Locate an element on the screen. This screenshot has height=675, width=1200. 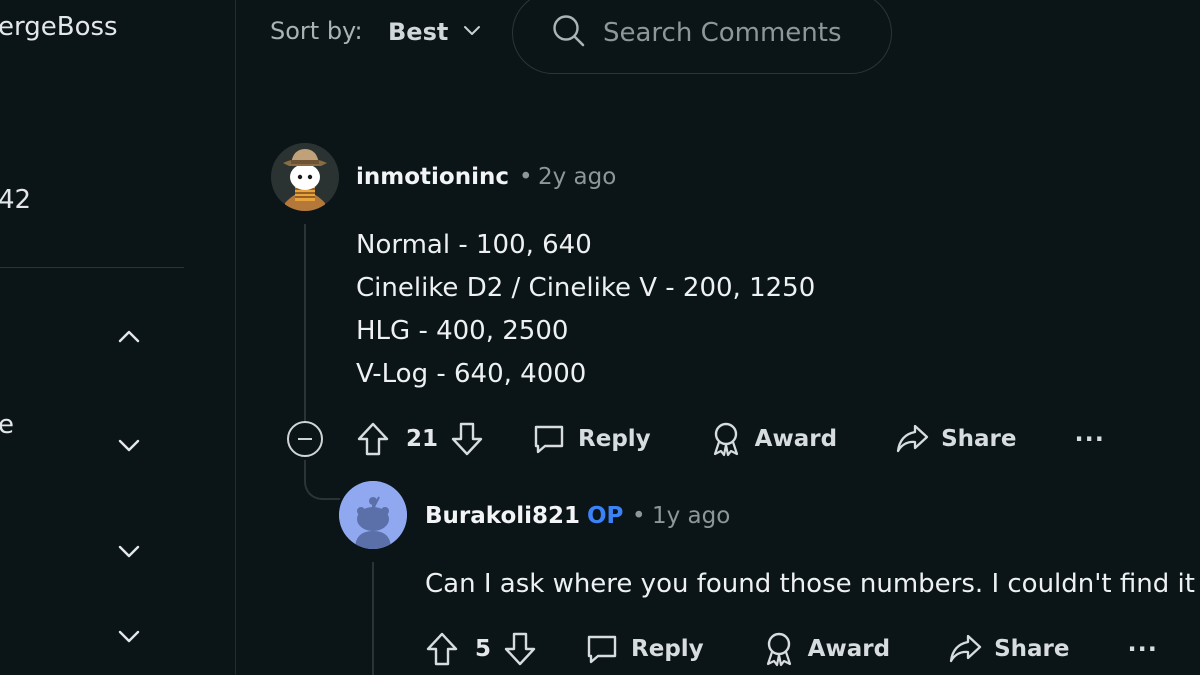
sidebar-community-name: ergeBoss is located at coordinates (59, 27).